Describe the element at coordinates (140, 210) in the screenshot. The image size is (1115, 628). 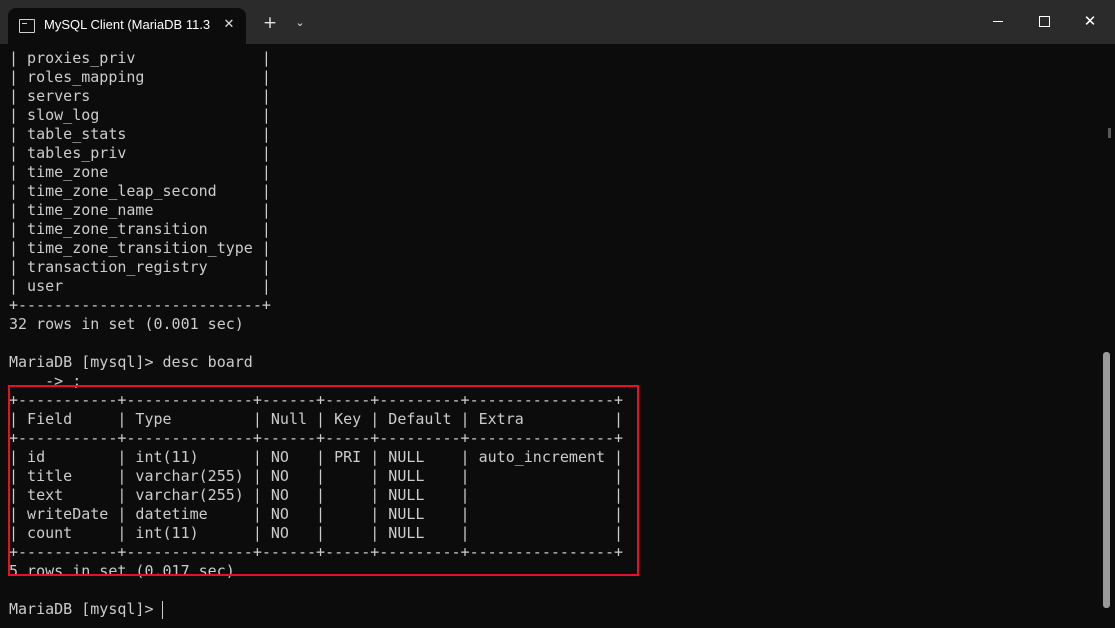
I see `terminal-line: | time_zone_name |` at that location.